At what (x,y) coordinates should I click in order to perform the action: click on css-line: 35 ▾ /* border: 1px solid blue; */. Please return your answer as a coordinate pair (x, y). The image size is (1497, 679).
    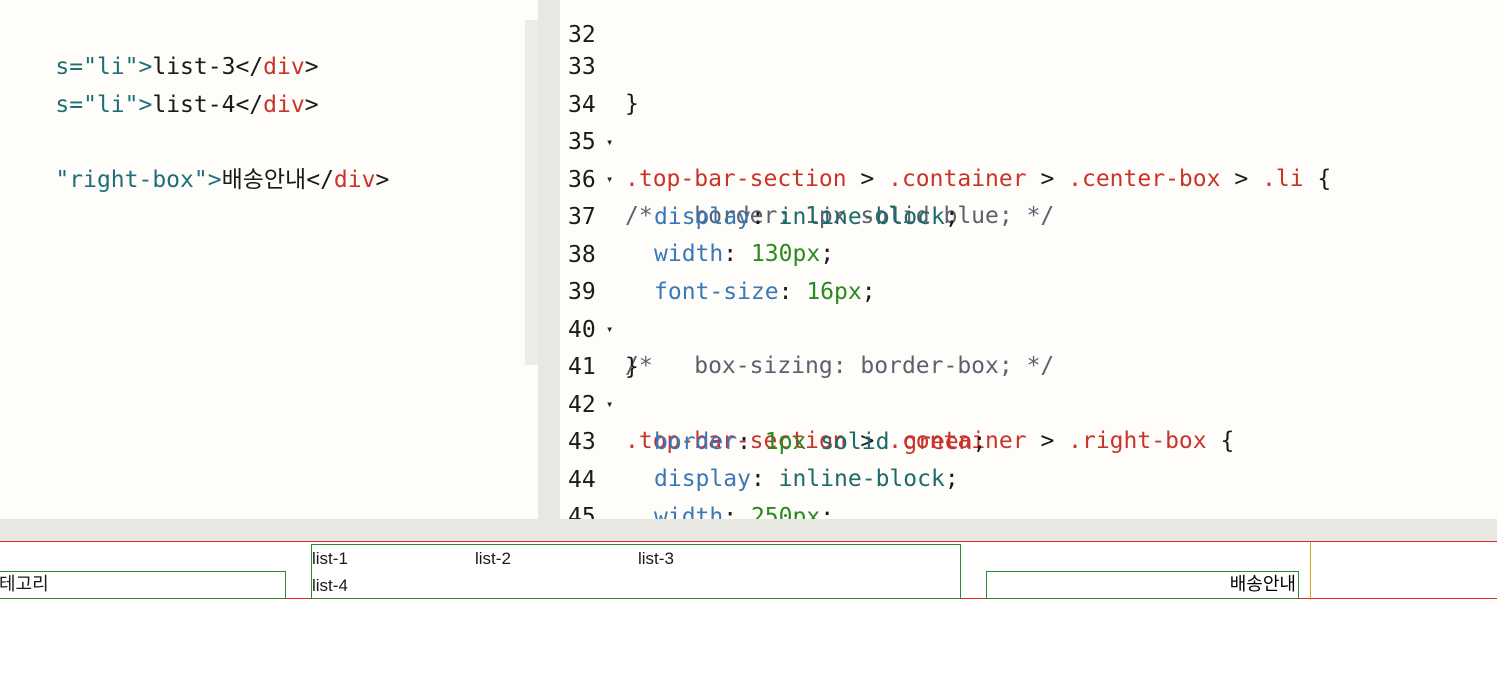
    Looking at the image, I should click on (807, 158).